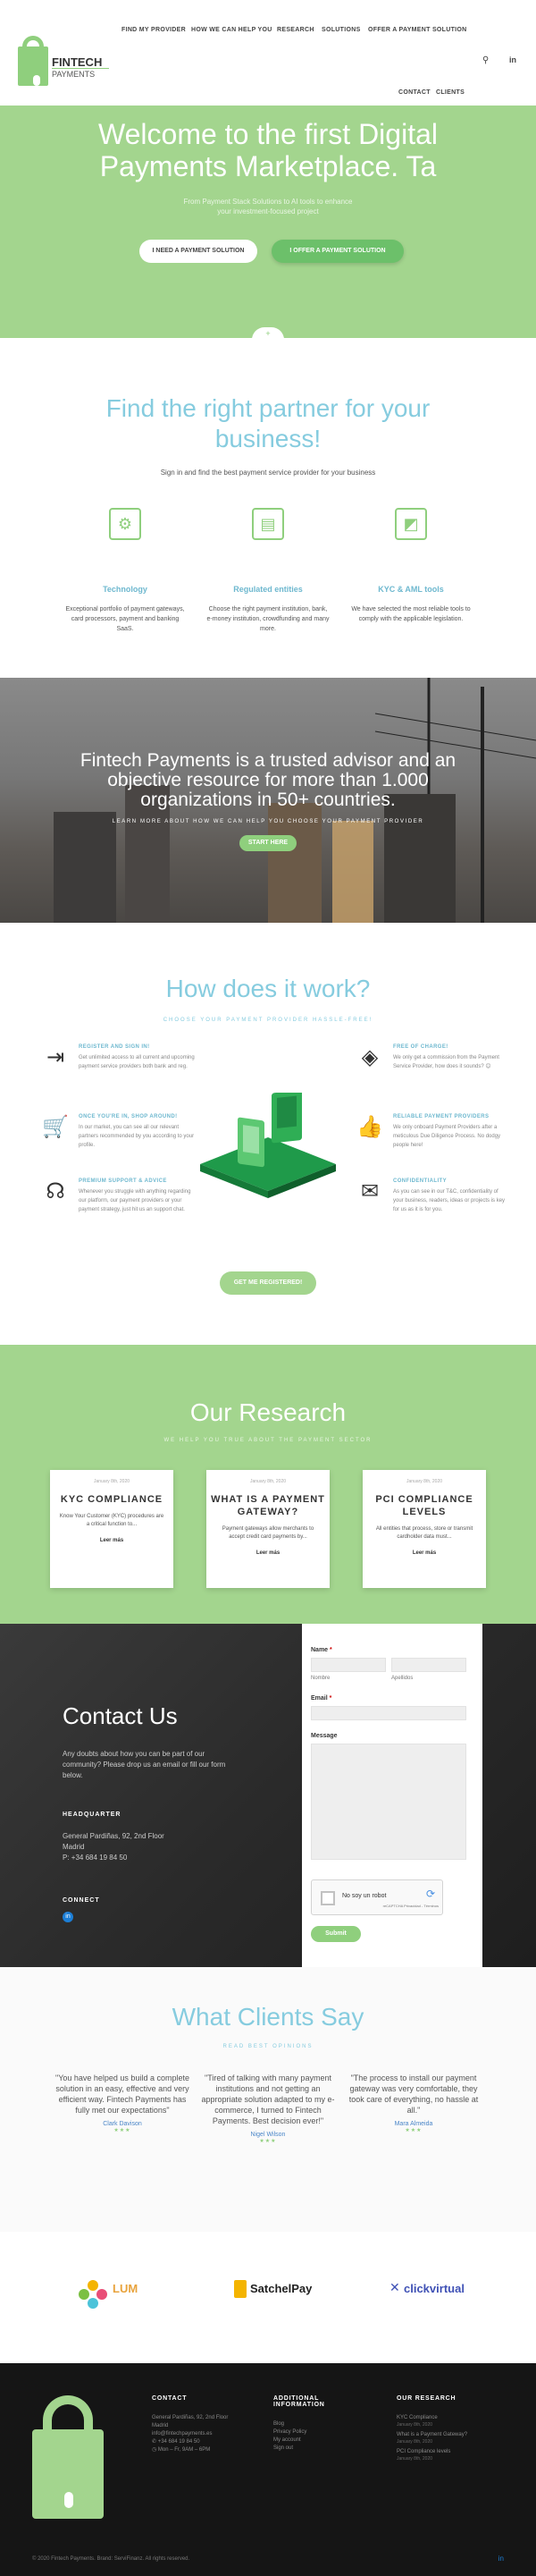  Describe the element at coordinates (341, 30) in the screenshot. I see `nav-solutions: SOLUTIONS` at that location.